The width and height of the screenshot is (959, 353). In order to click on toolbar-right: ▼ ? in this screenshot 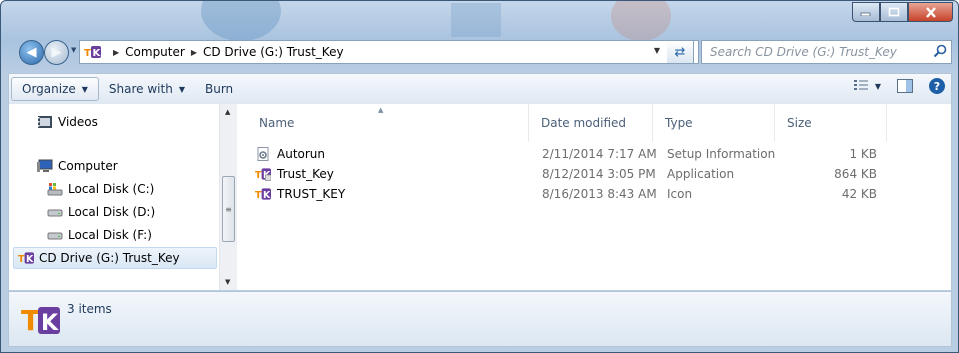, I will do `click(899, 86)`.